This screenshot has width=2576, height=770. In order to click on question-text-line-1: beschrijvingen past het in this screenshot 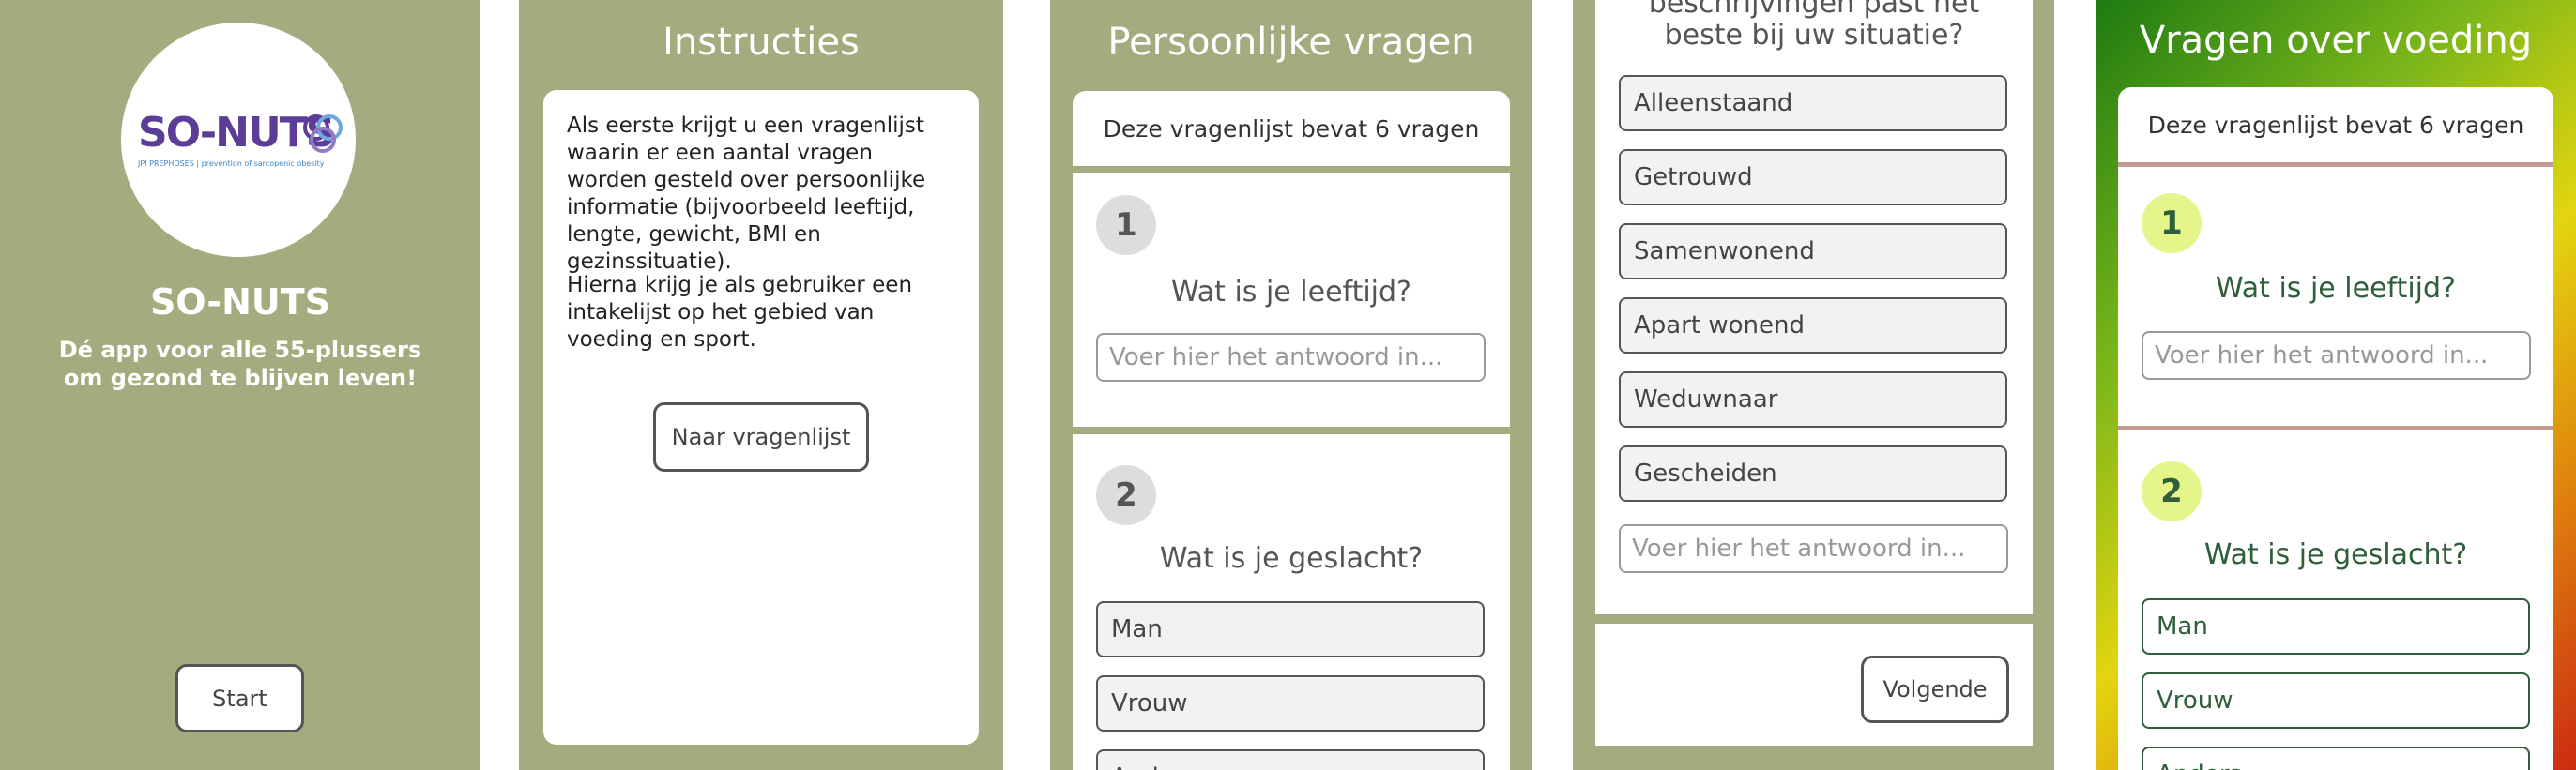, I will do `click(1814, 10)`.